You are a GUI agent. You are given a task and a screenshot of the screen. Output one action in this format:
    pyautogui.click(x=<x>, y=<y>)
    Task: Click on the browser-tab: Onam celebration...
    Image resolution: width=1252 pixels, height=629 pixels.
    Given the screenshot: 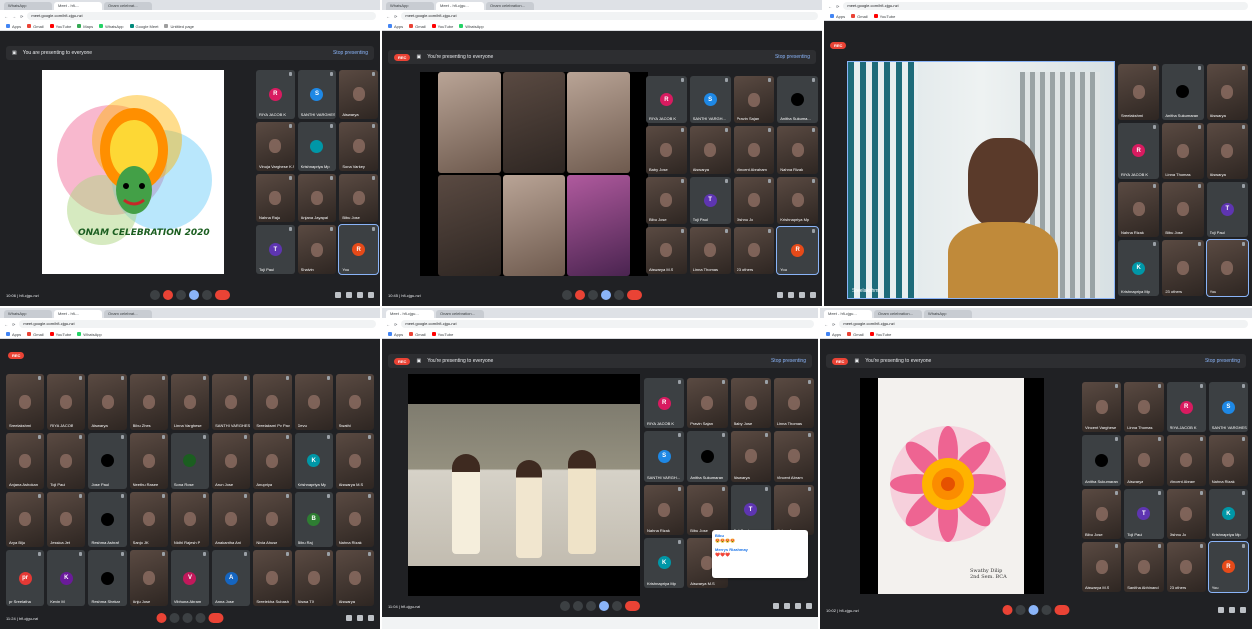 What is the action you would take?
    pyautogui.click(x=898, y=314)
    